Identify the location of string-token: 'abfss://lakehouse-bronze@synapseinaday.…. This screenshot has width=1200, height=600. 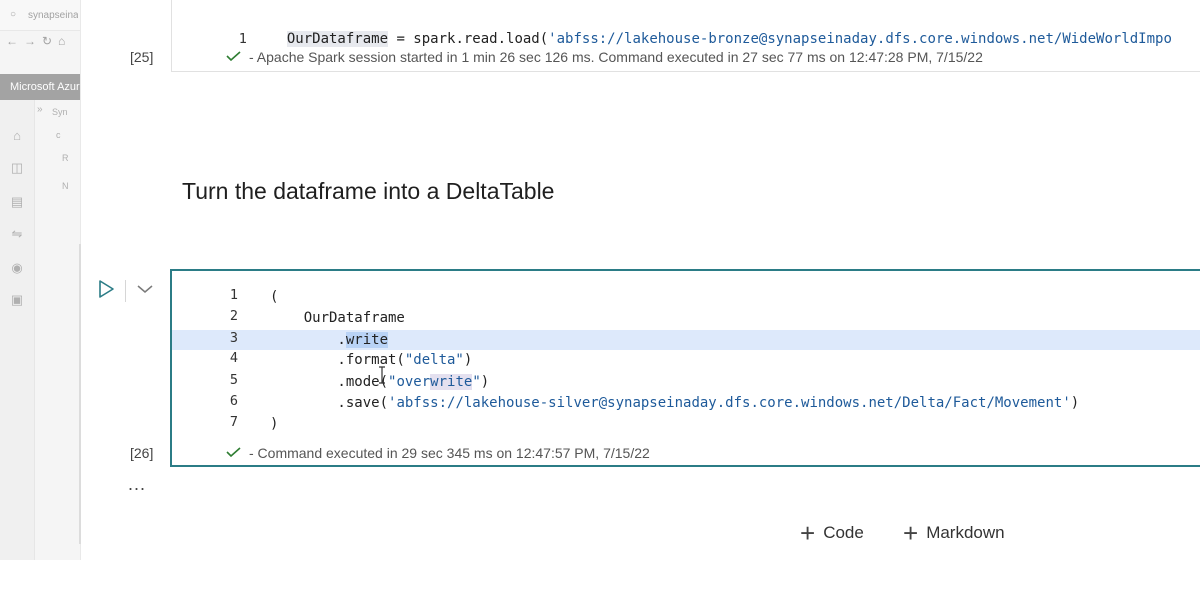
(860, 39).